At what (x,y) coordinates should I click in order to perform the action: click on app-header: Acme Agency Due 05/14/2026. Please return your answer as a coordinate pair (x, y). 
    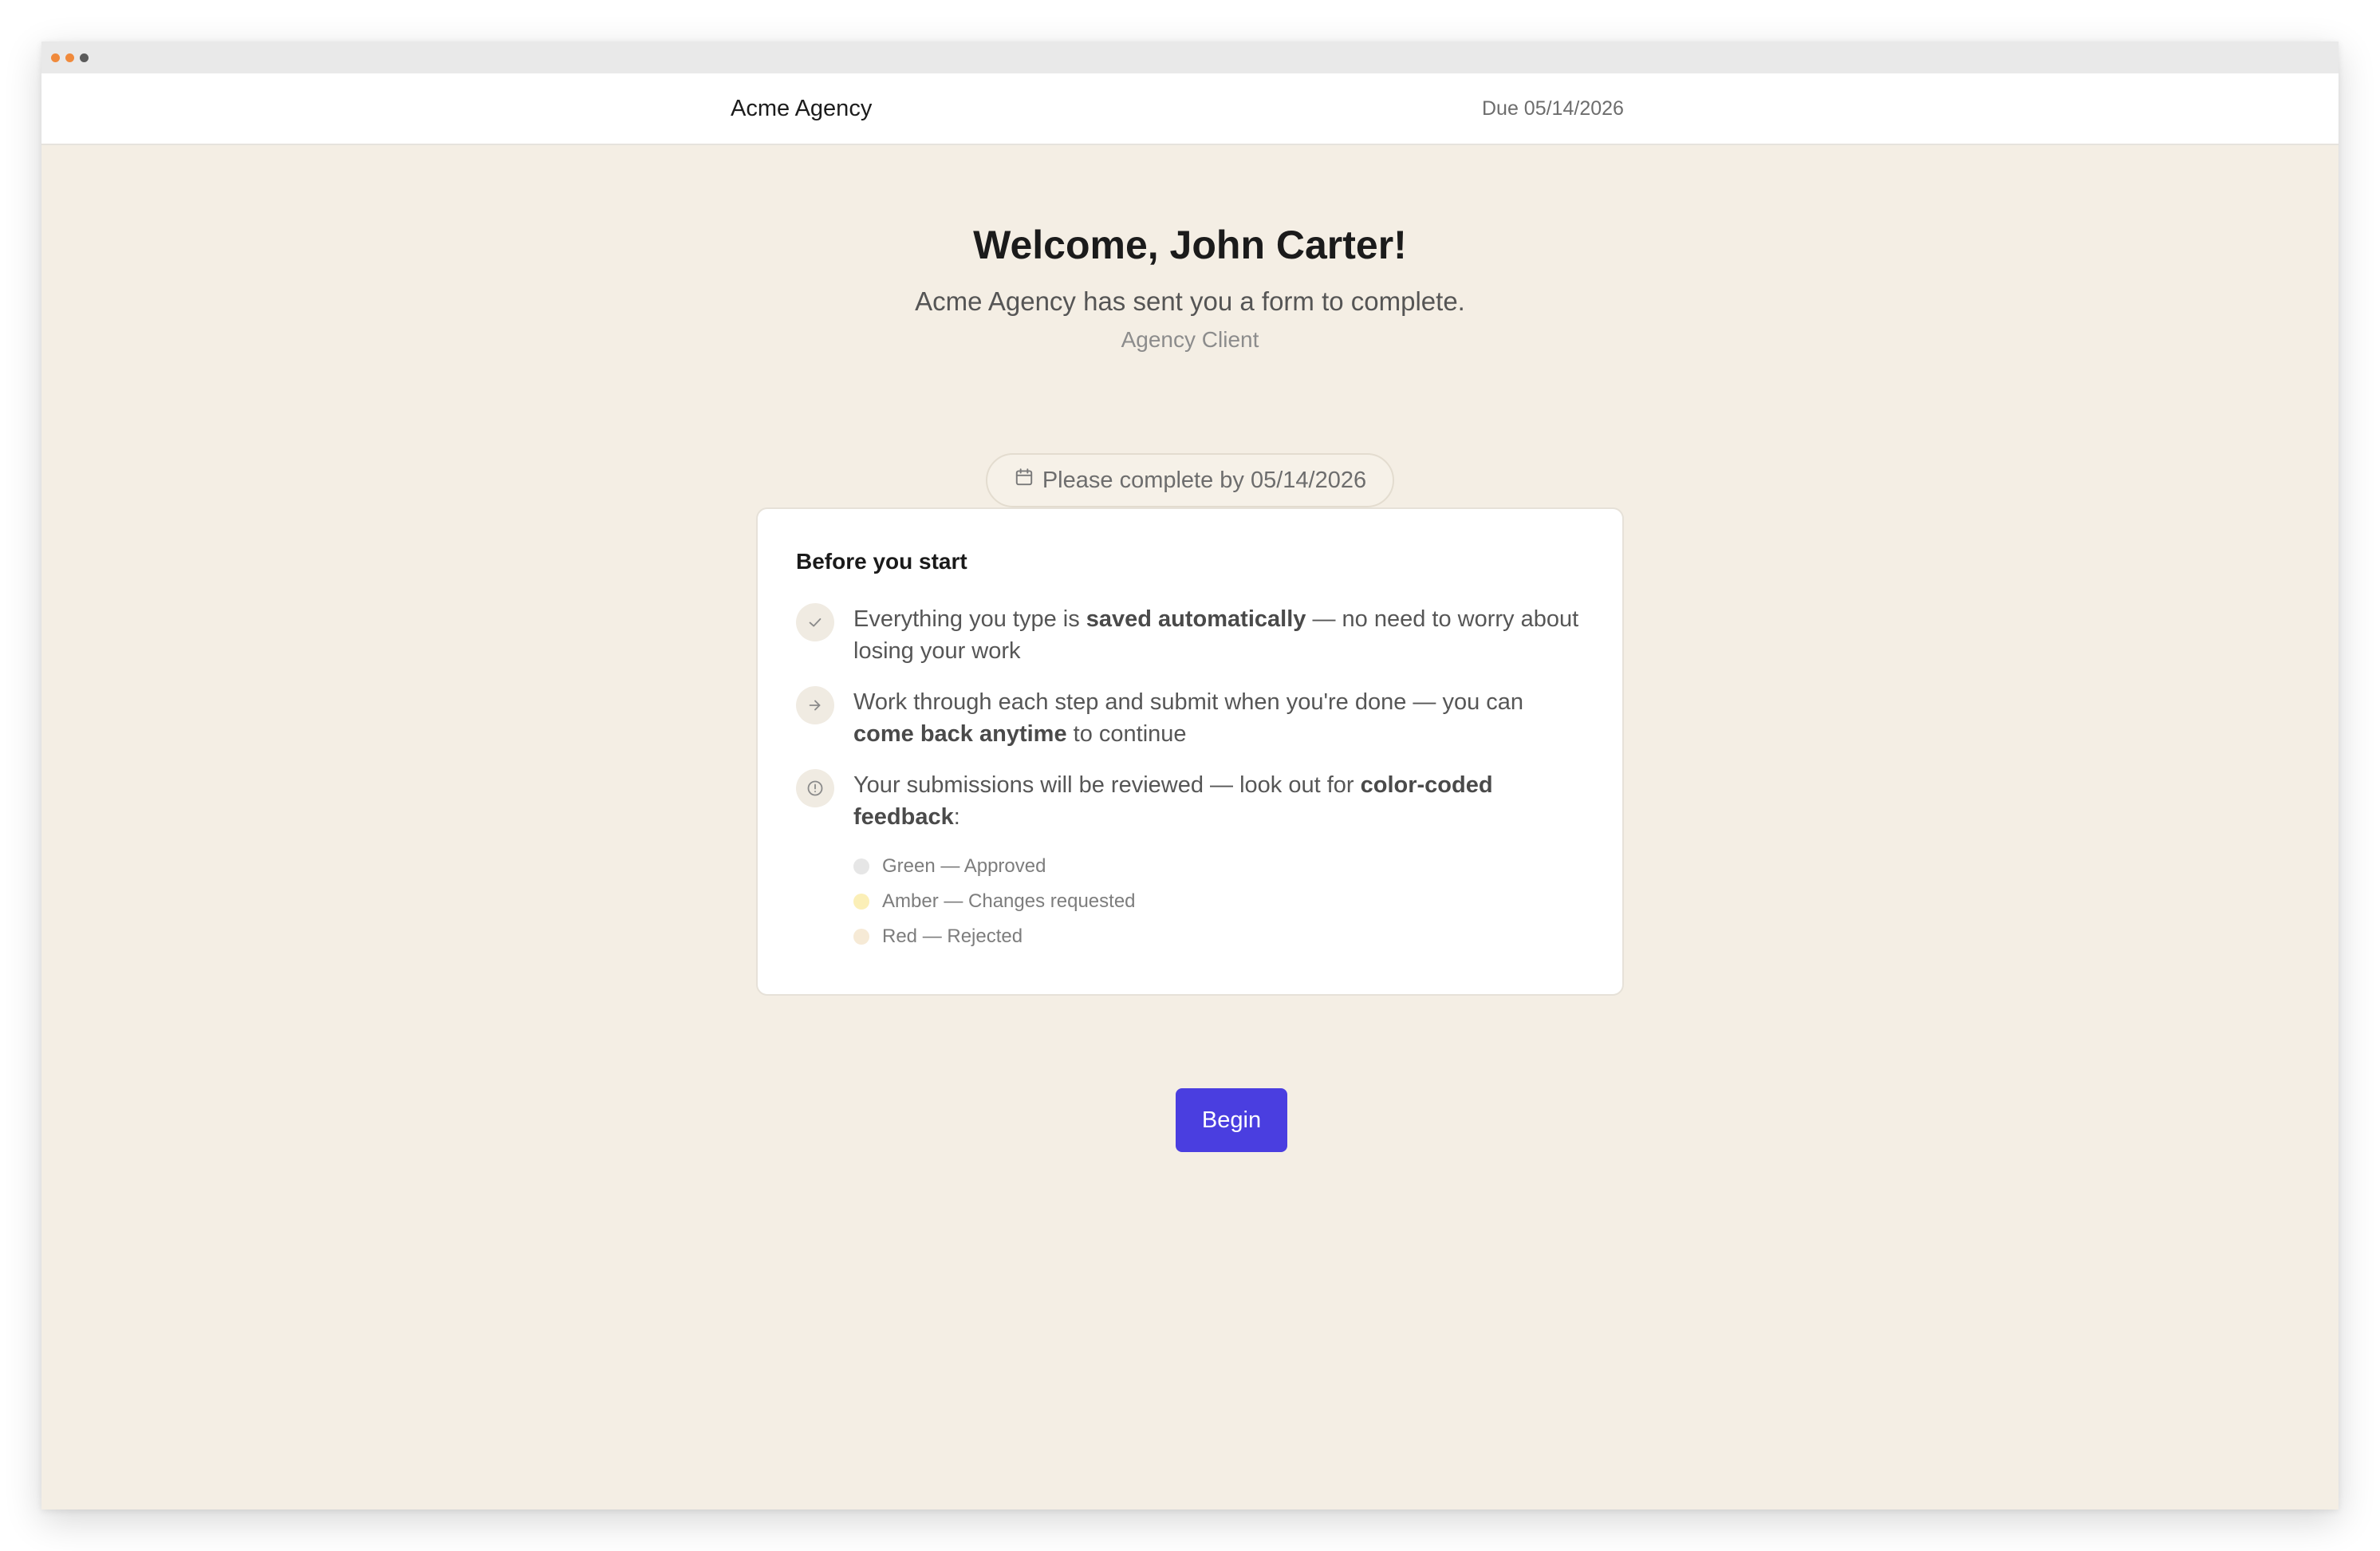
    Looking at the image, I should click on (1190, 109).